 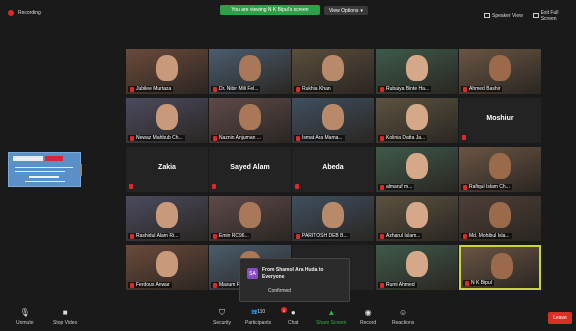 I want to click on sender-avatar: SA, so click(x=252, y=273).